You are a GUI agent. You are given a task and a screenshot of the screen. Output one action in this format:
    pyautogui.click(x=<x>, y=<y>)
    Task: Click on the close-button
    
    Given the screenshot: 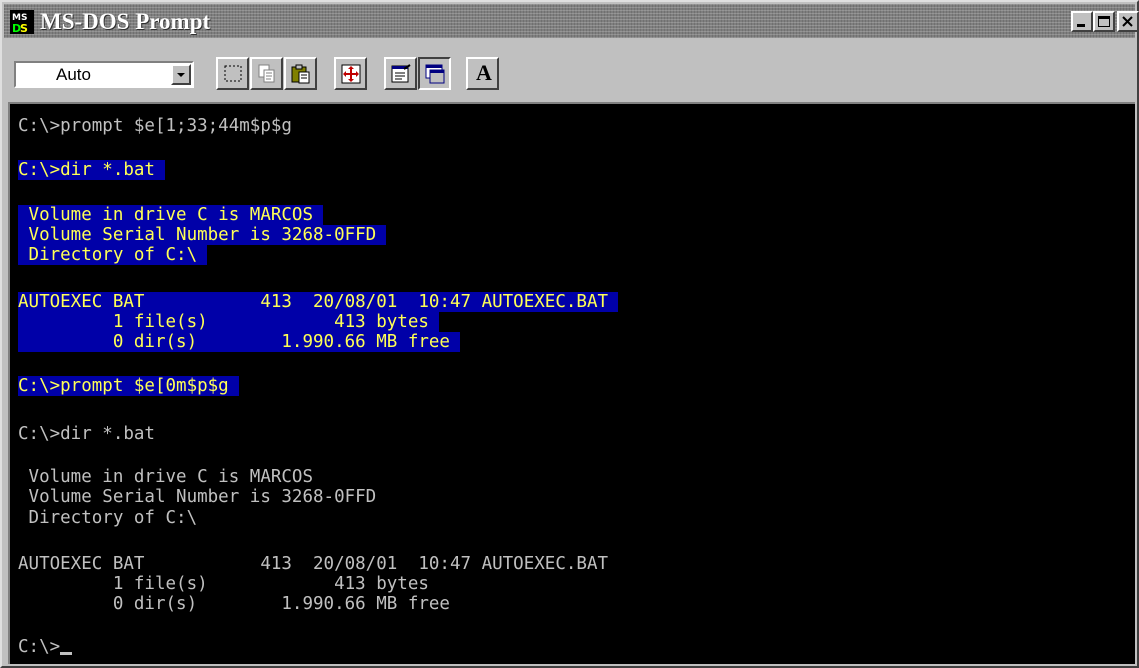 What is the action you would take?
    pyautogui.click(x=1128, y=21)
    